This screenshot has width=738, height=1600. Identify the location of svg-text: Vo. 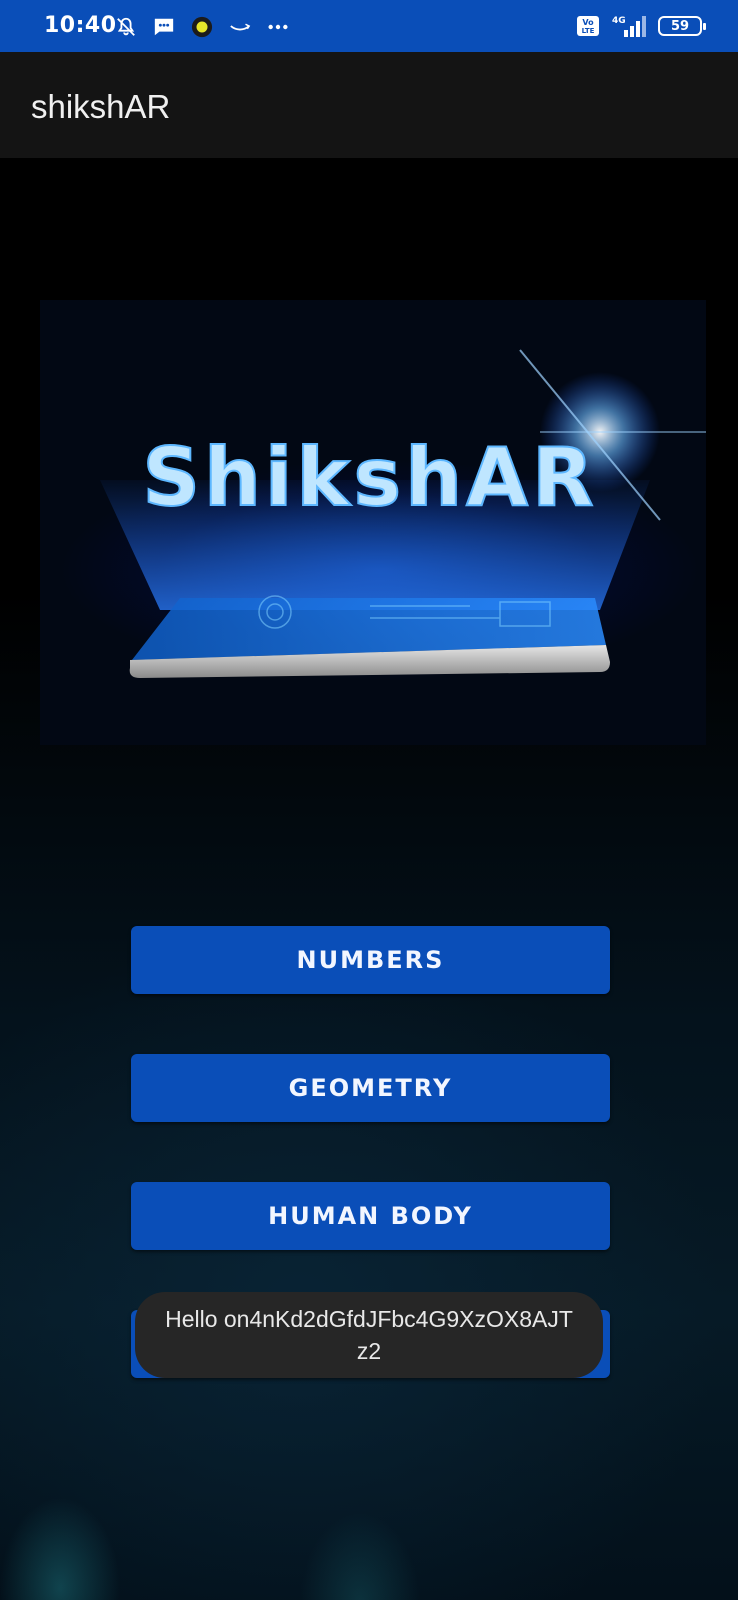
(588, 22).